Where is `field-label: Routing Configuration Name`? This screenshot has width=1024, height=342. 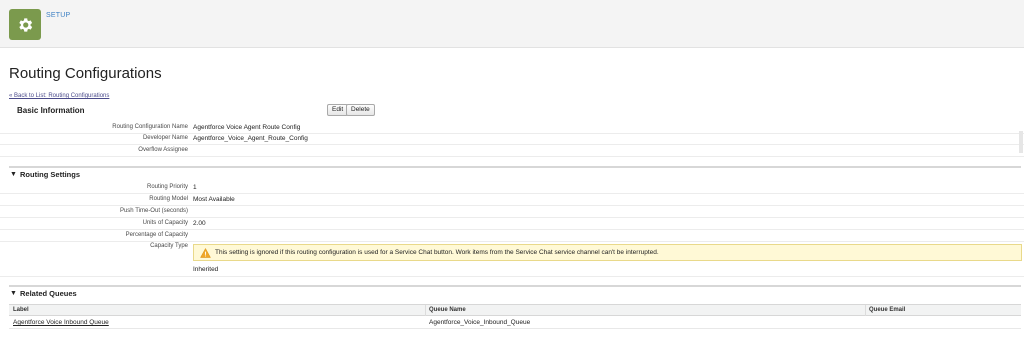 field-label: Routing Configuration Name is located at coordinates (150, 127).